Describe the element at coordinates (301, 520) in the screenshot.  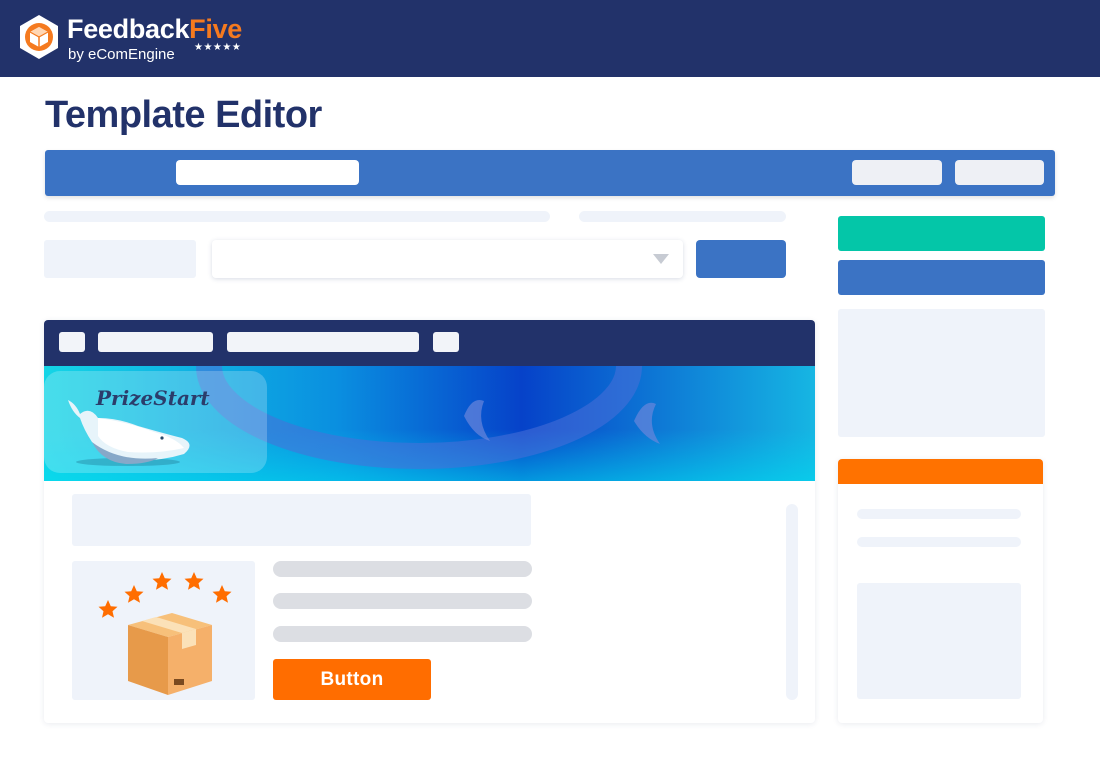
I see `preview-headline-placeholder` at that location.